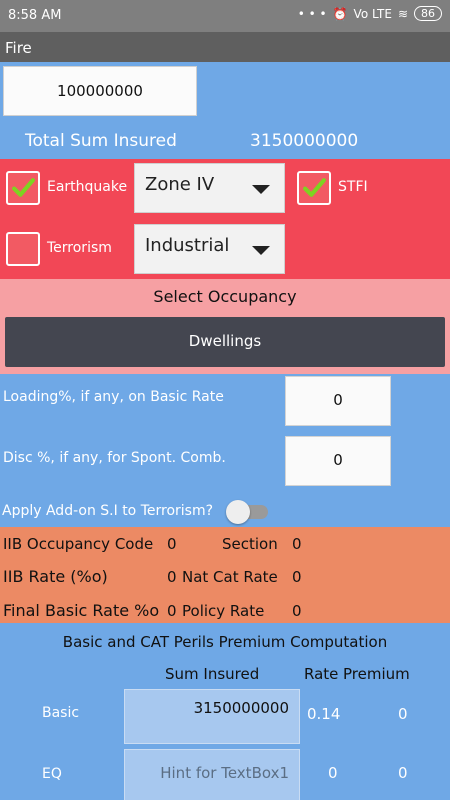  Describe the element at coordinates (212, 674) in the screenshot. I see `sum-insured-header: Sum Insured` at that location.